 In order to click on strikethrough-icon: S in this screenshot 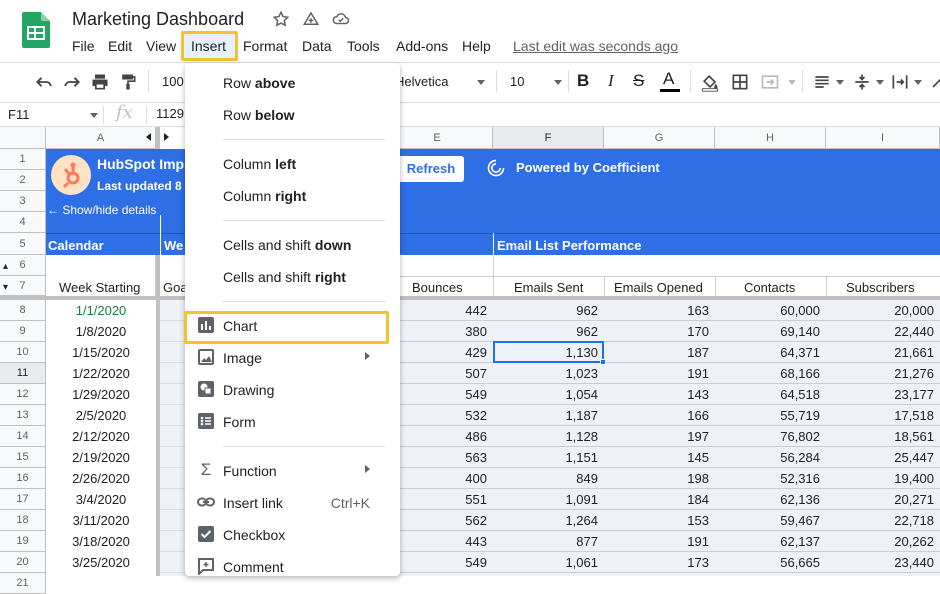, I will do `click(643, 81)`.